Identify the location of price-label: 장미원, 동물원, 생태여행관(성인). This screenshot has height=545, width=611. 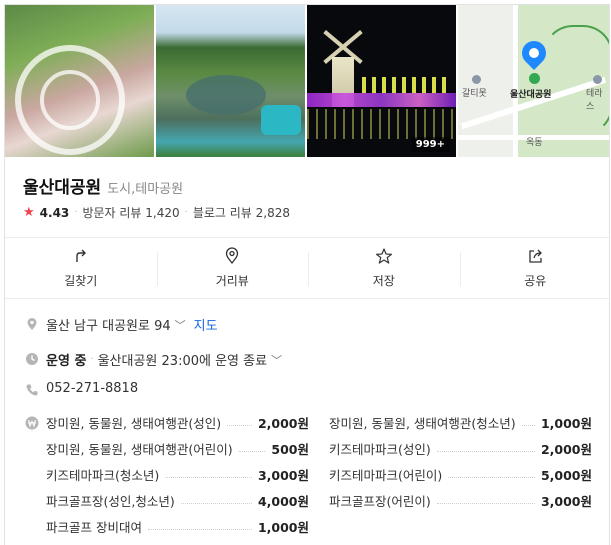
(134, 423).